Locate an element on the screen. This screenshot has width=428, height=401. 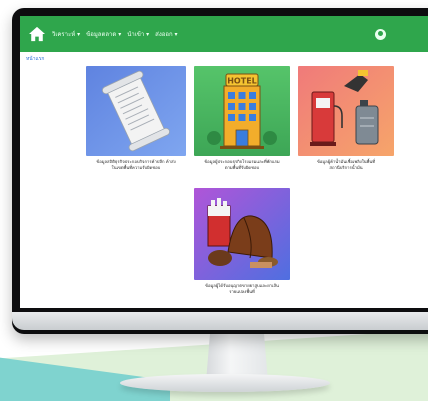
user-account-icon is located at coordinates (380, 34).